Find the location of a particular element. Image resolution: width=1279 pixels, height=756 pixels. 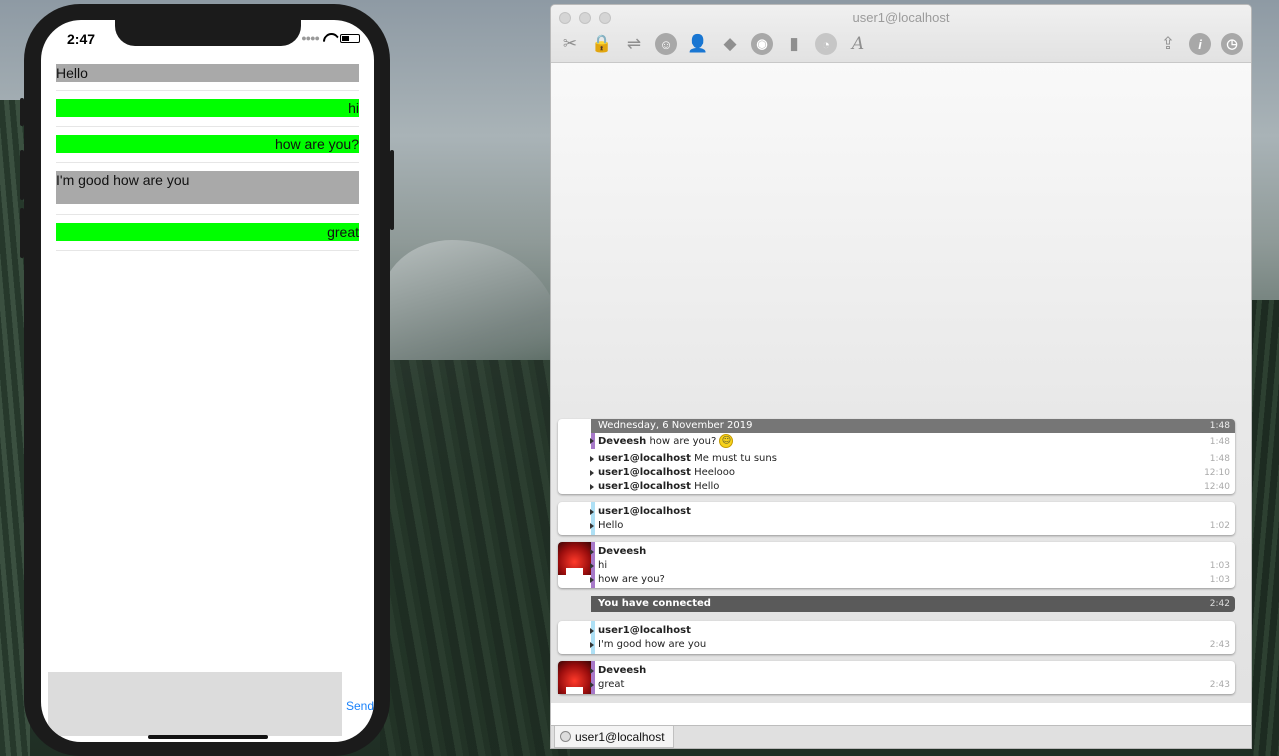

tab-user1: user1@localhost is located at coordinates (614, 737).